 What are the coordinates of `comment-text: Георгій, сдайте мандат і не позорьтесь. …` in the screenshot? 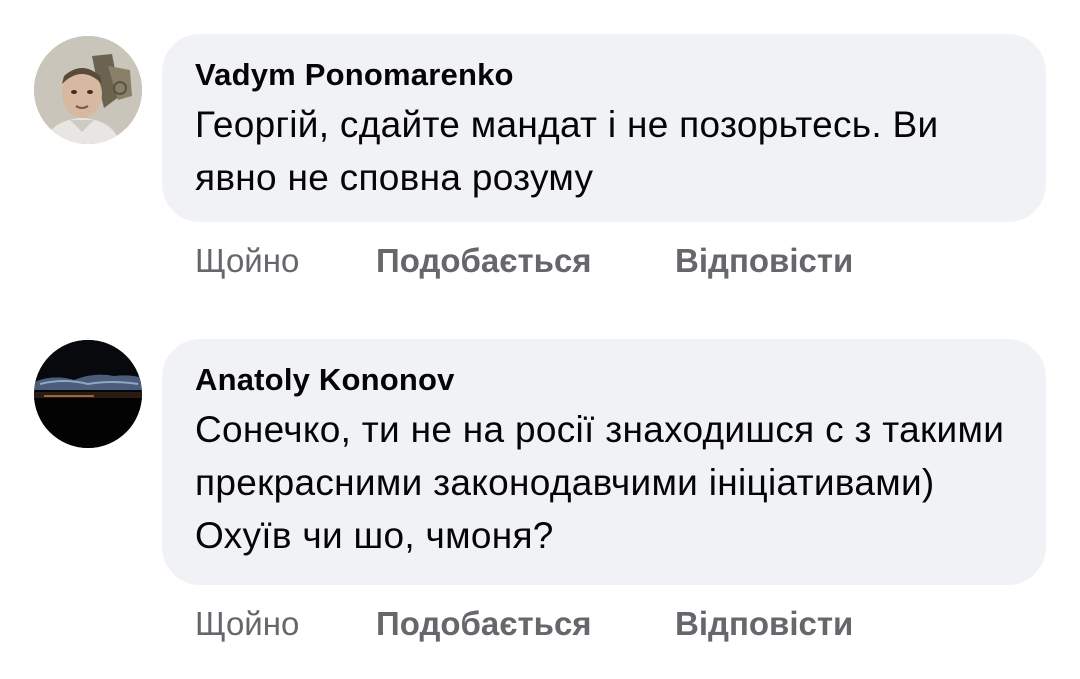 It's located at (567, 151).